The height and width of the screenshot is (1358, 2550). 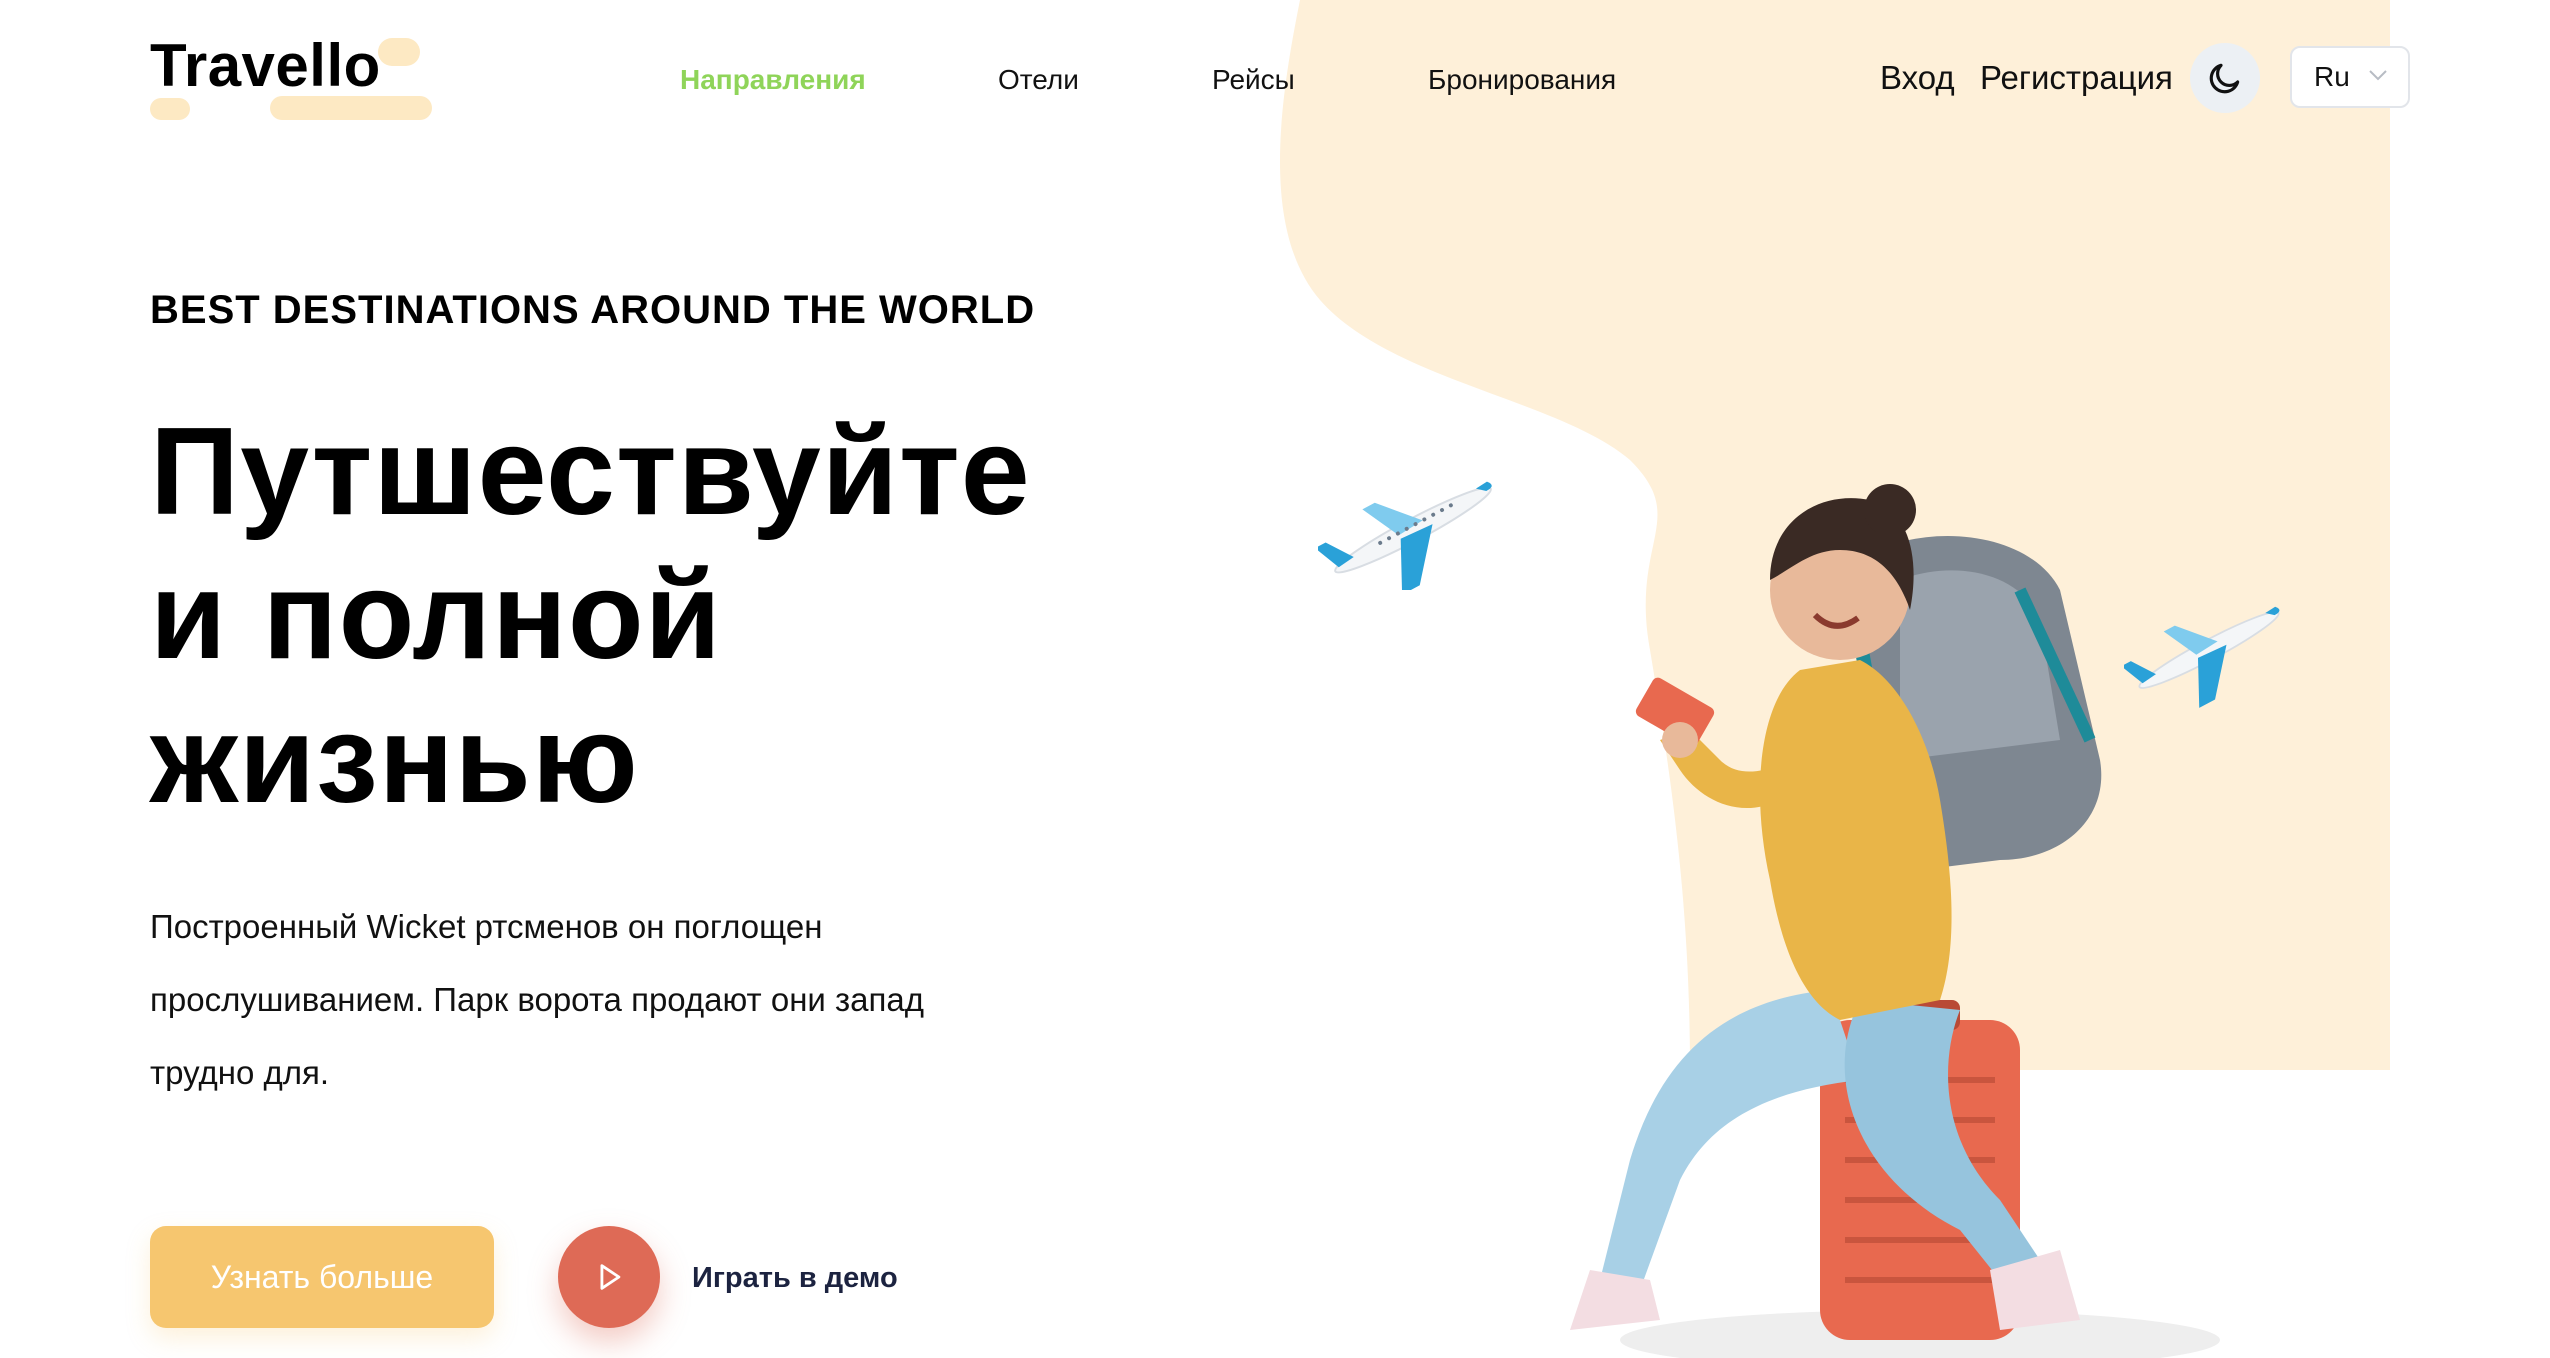 I want to click on hero-title: Путшествуйте и полной жизнью, so click(x=650, y=616).